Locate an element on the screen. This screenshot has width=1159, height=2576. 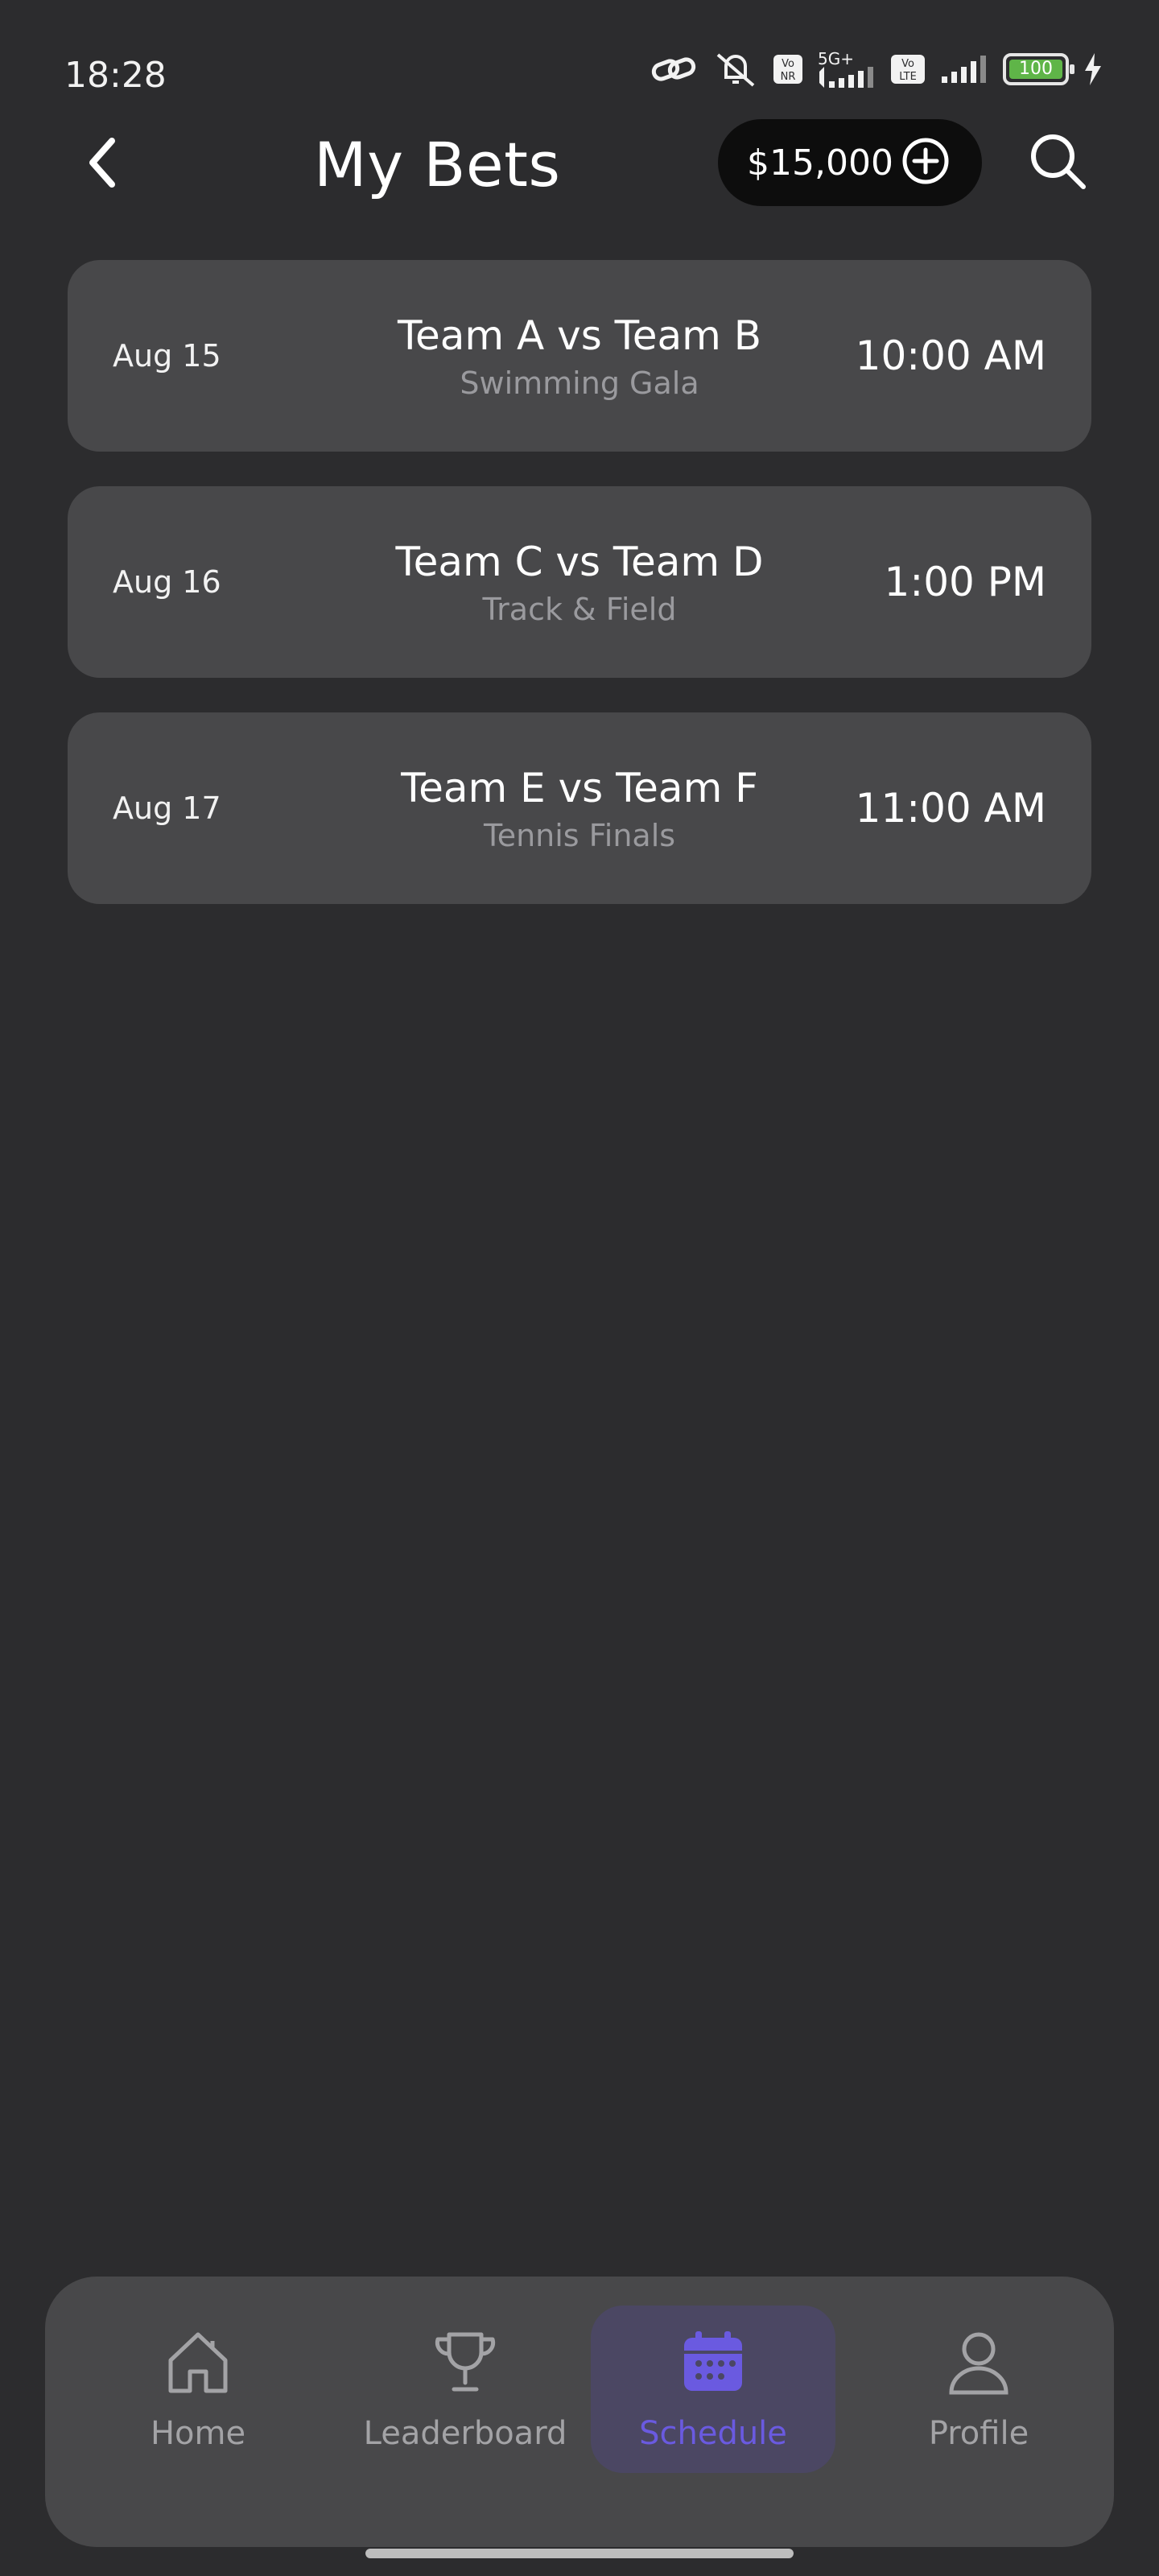
trophy-icon is located at coordinates (465, 2362).